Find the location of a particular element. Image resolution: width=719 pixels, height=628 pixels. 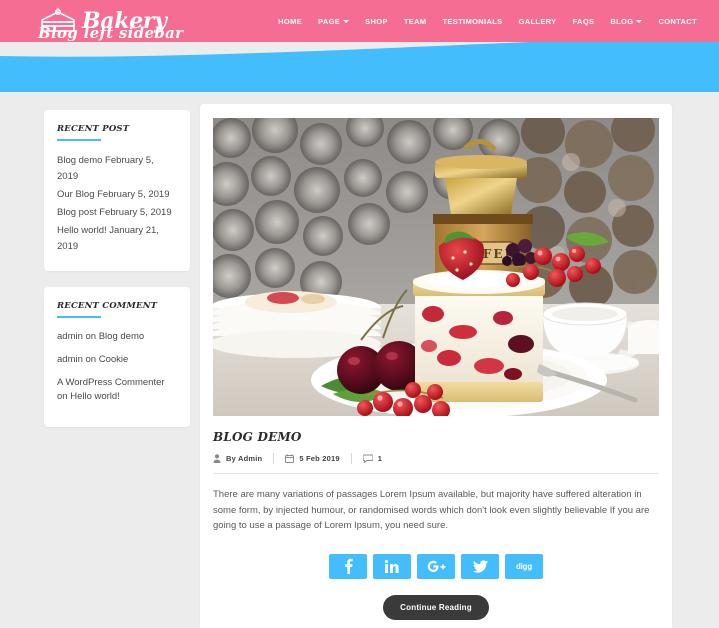

meta-comments: 1 is located at coordinates (372, 458).